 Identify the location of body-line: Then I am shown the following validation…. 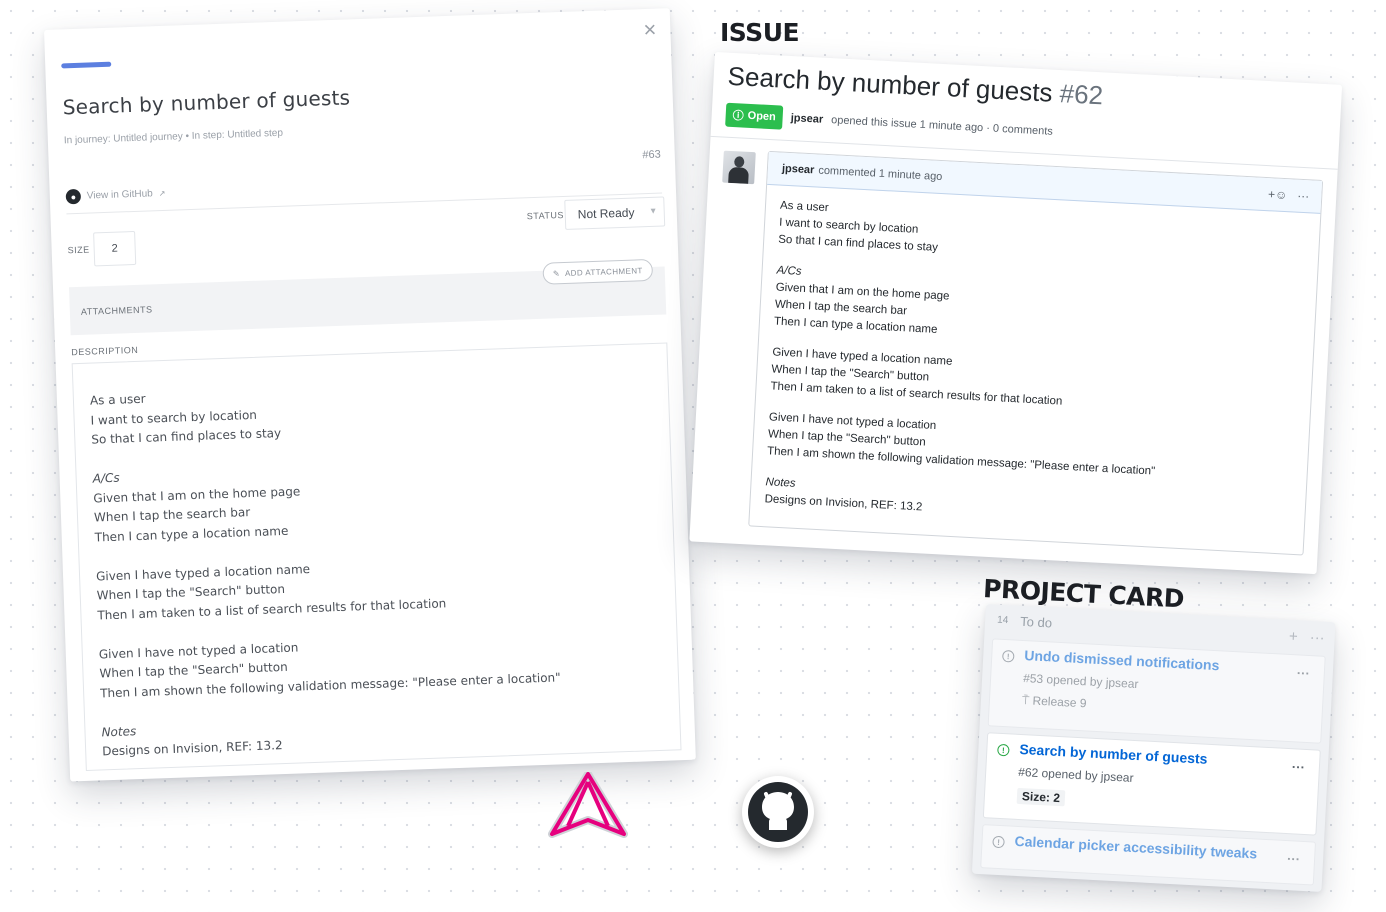
(961, 461).